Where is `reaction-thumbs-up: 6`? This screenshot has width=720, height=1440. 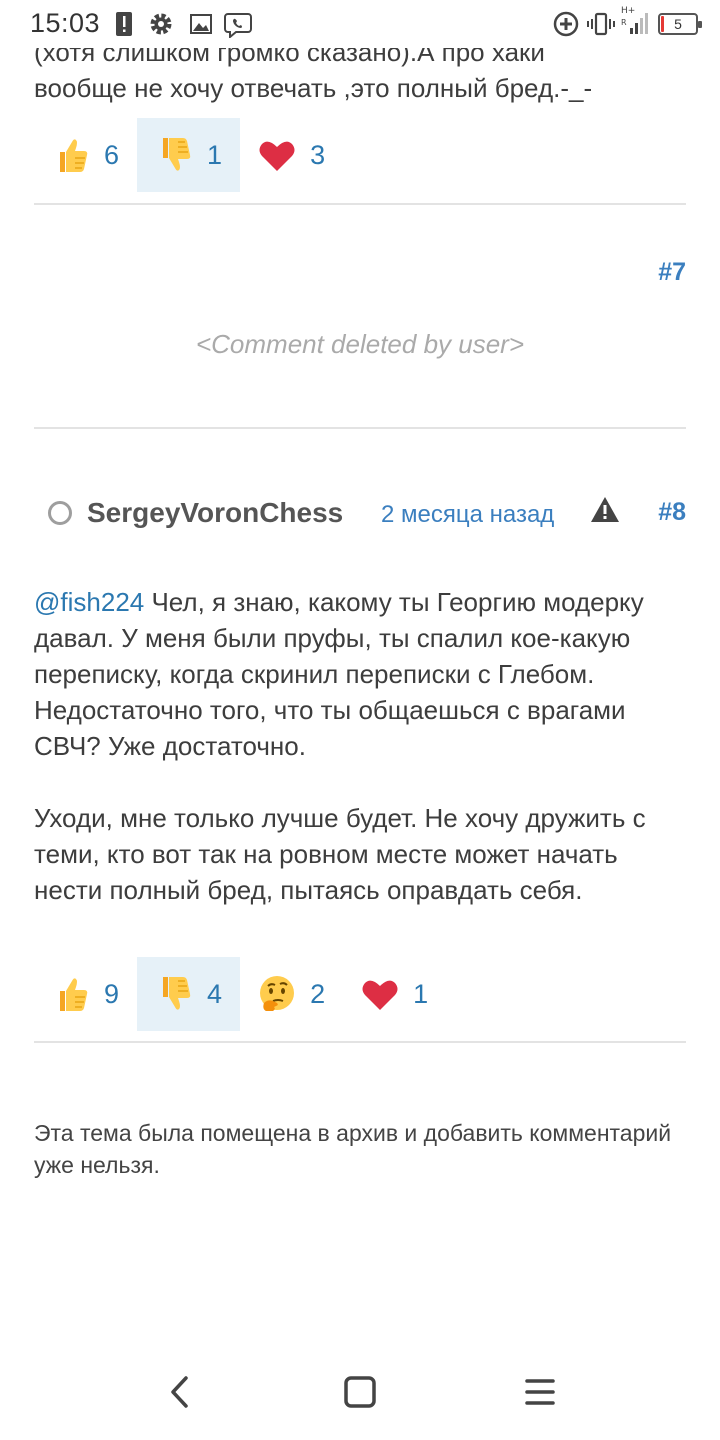 reaction-thumbs-up: 6 is located at coordinates (85, 155).